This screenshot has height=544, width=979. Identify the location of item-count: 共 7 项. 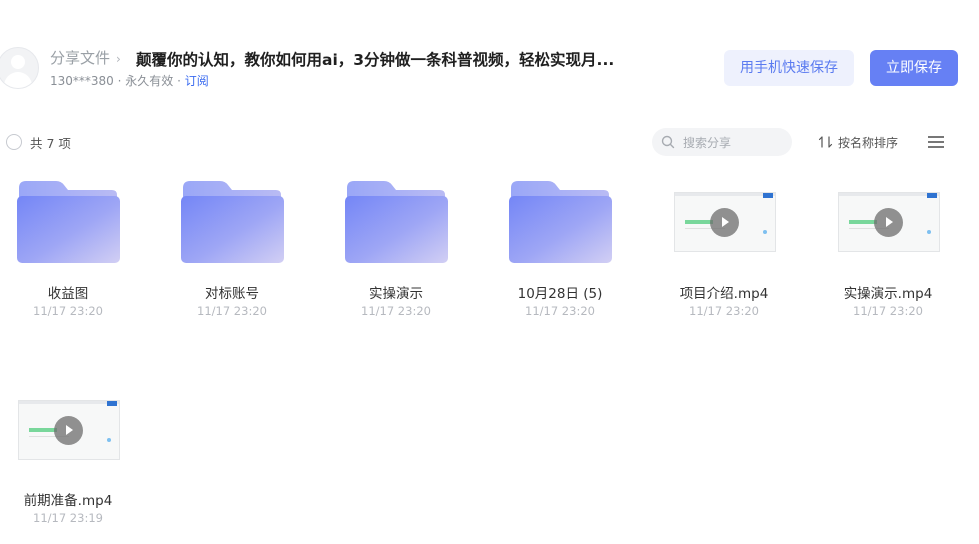
(50, 143).